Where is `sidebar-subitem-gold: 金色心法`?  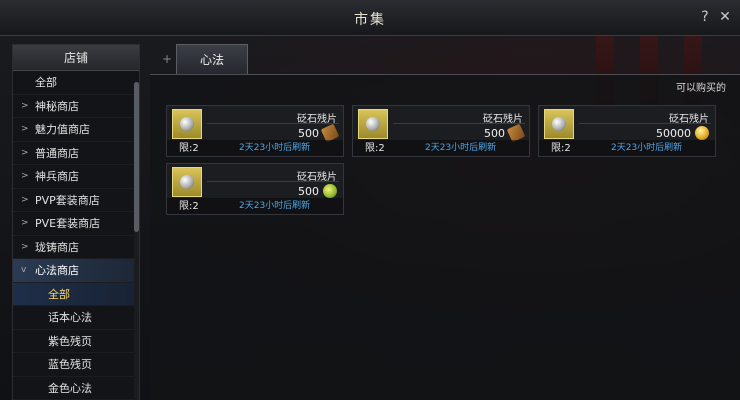 sidebar-subitem-gold: 金色心法 is located at coordinates (76, 388).